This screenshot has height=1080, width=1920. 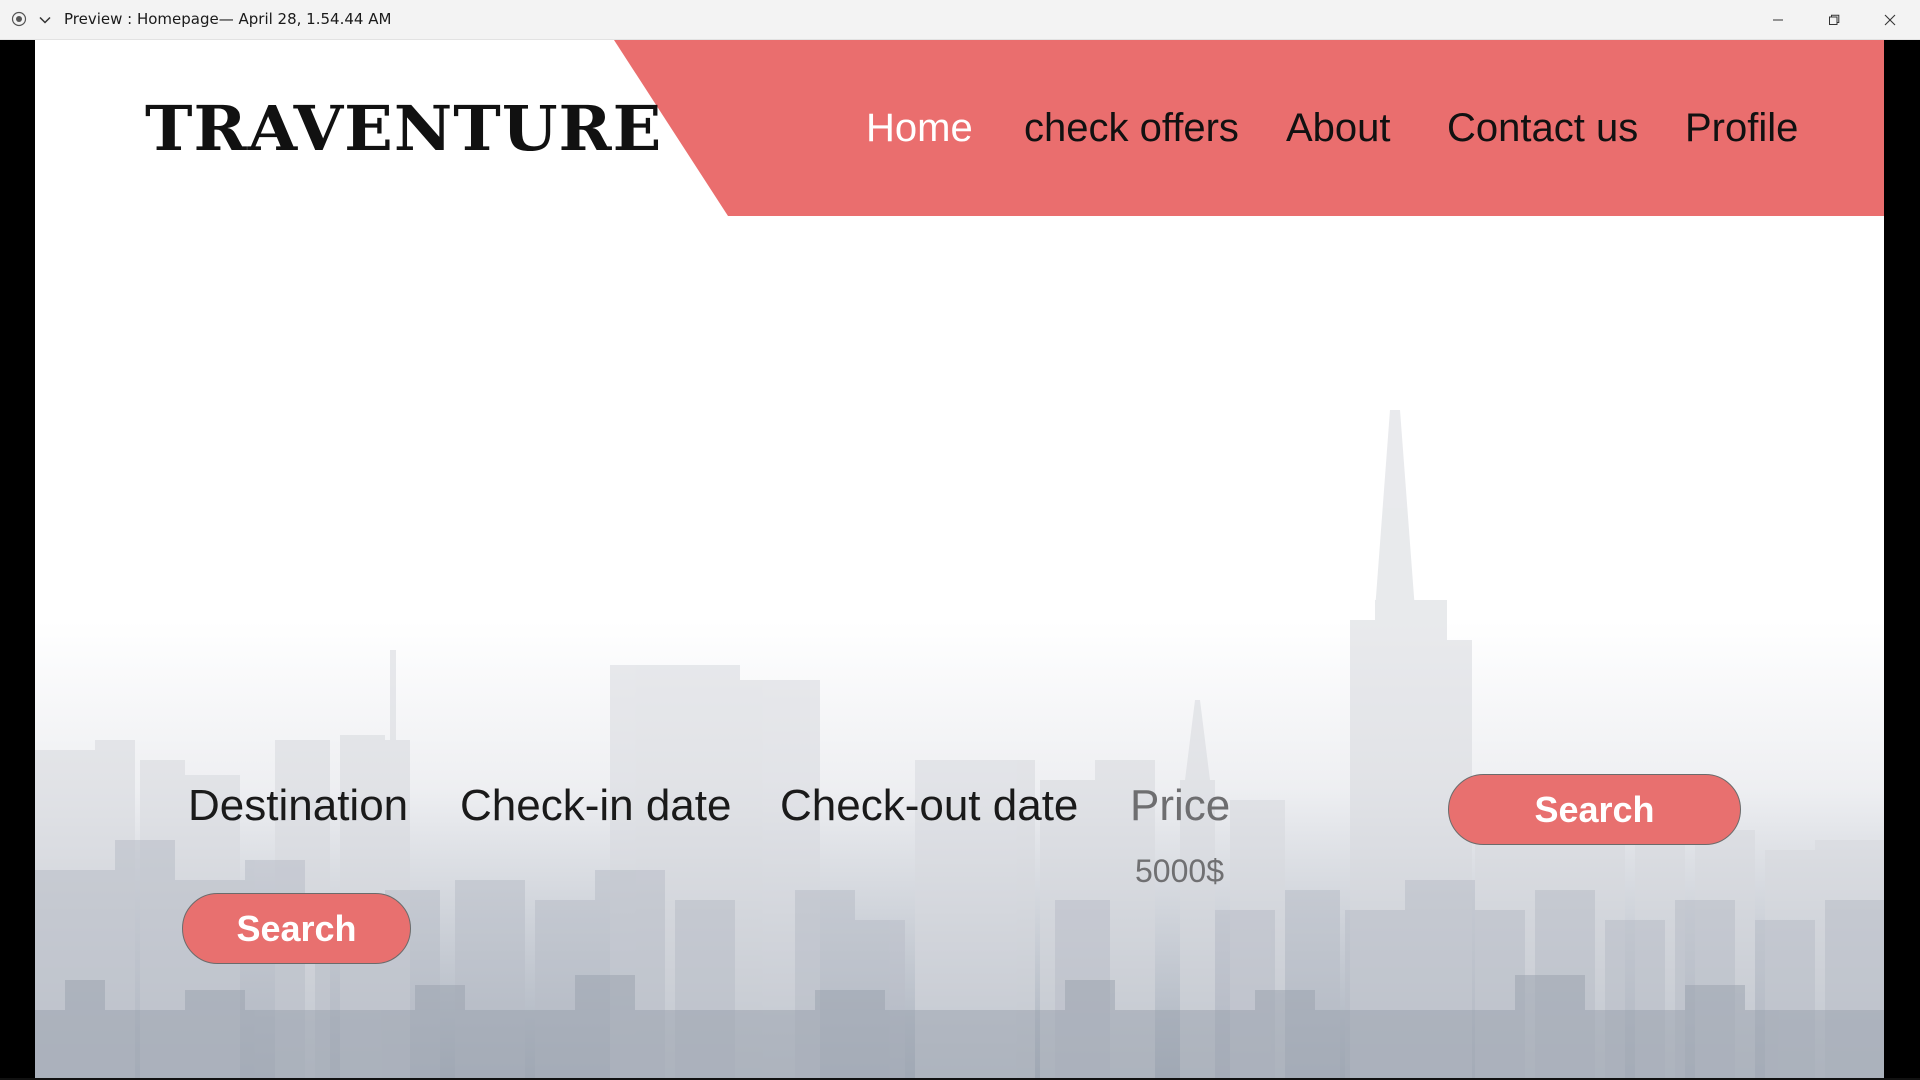 I want to click on price-value: 5000$, so click(x=1179, y=871).